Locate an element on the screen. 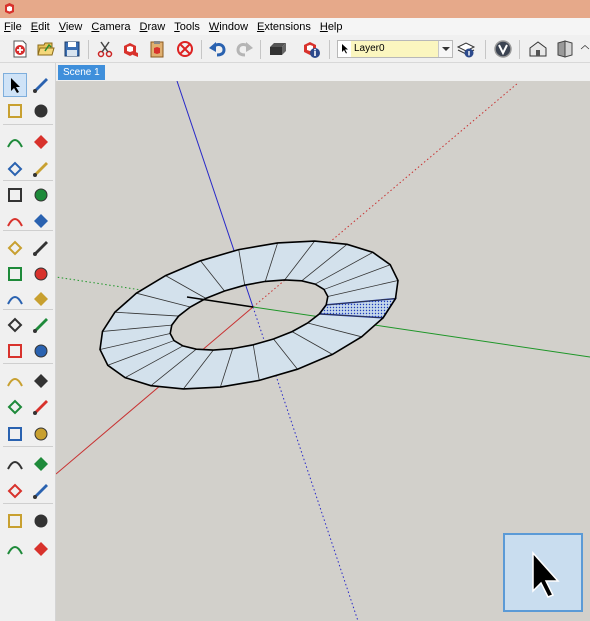  menu-view: View is located at coordinates (71, 27).